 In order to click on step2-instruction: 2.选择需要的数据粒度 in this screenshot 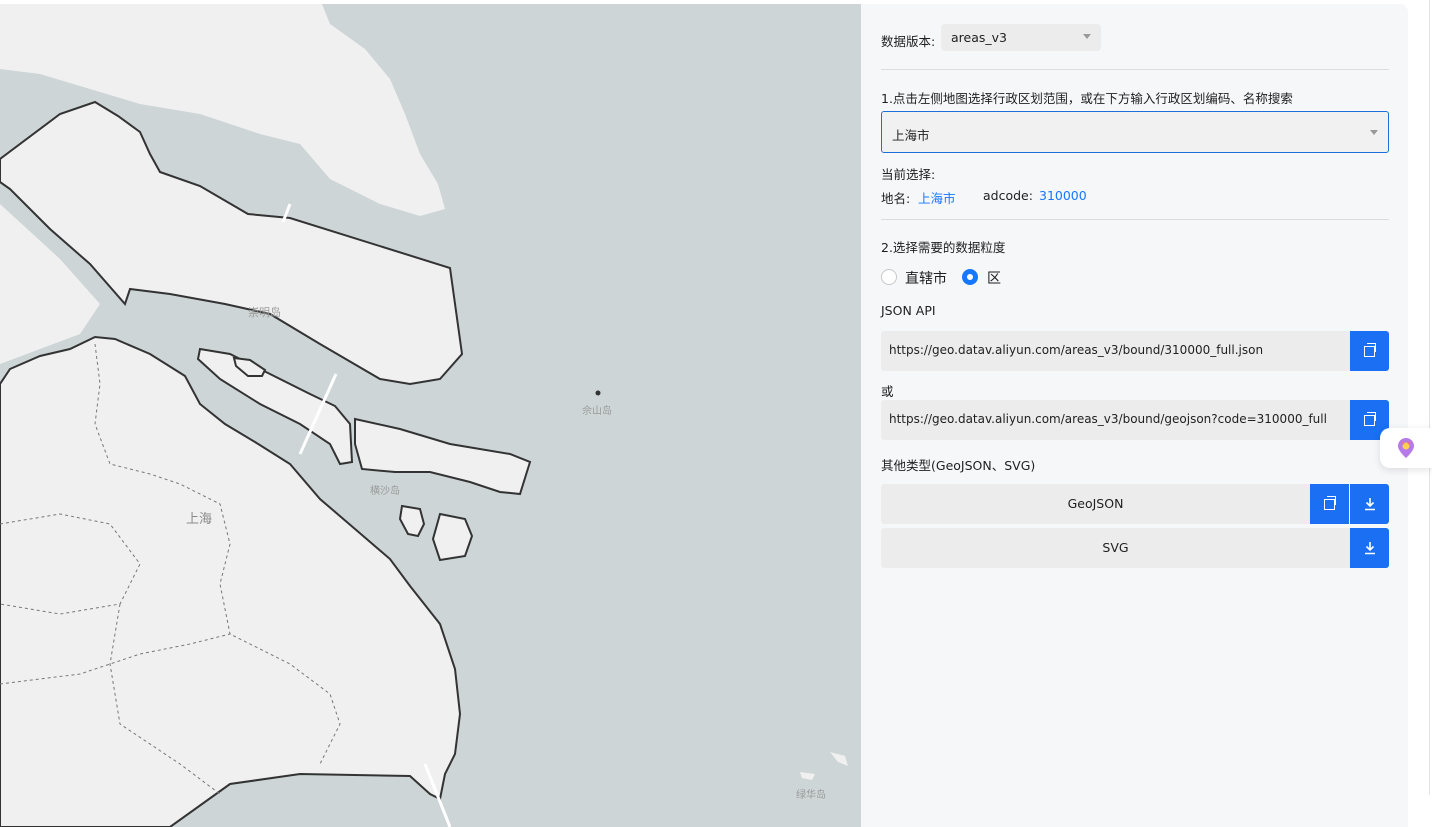, I will do `click(943, 247)`.